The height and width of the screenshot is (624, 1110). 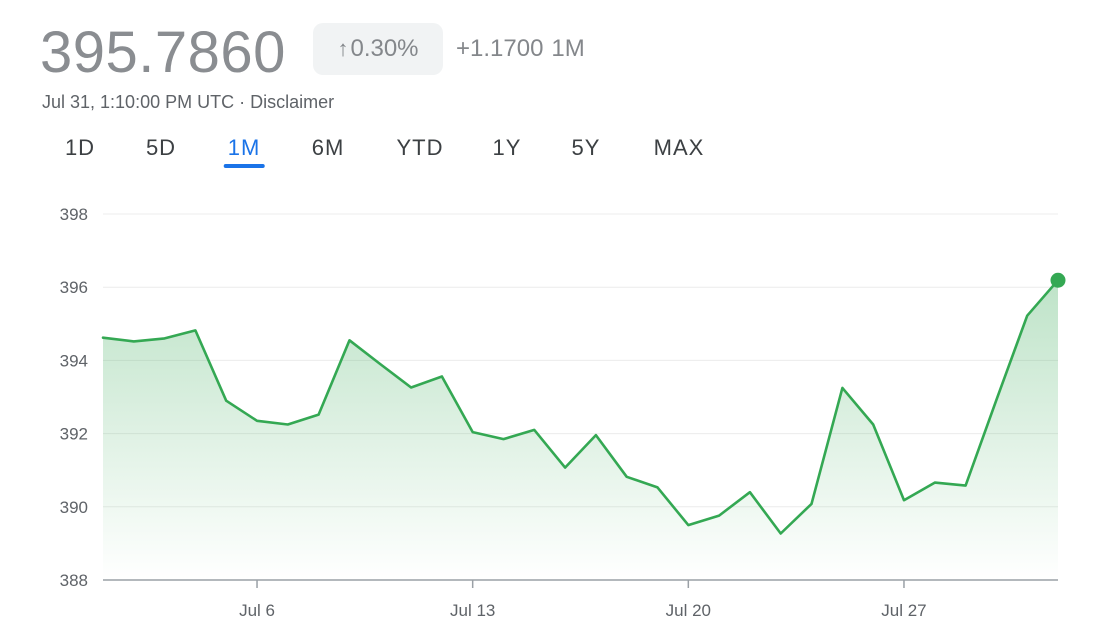 What do you see at coordinates (903, 610) in the screenshot?
I see `x-tick-label: Jul 27` at bounding box center [903, 610].